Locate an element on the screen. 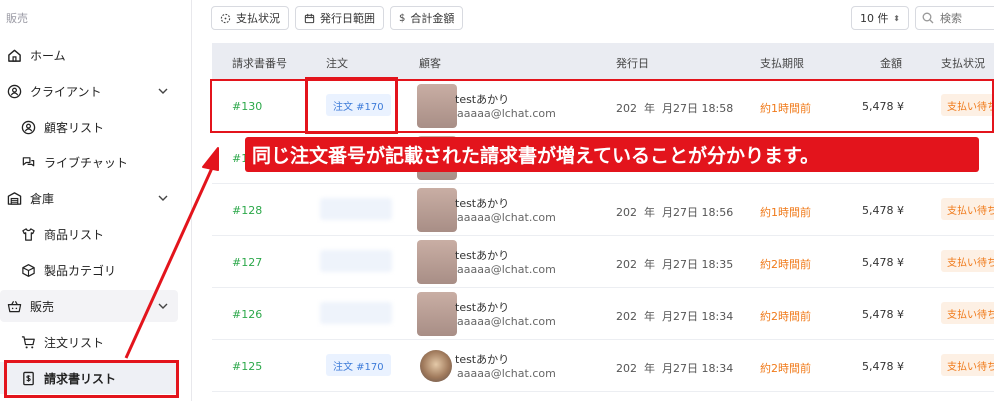 The height and width of the screenshot is (401, 994). cart-icon is located at coordinates (28, 342).